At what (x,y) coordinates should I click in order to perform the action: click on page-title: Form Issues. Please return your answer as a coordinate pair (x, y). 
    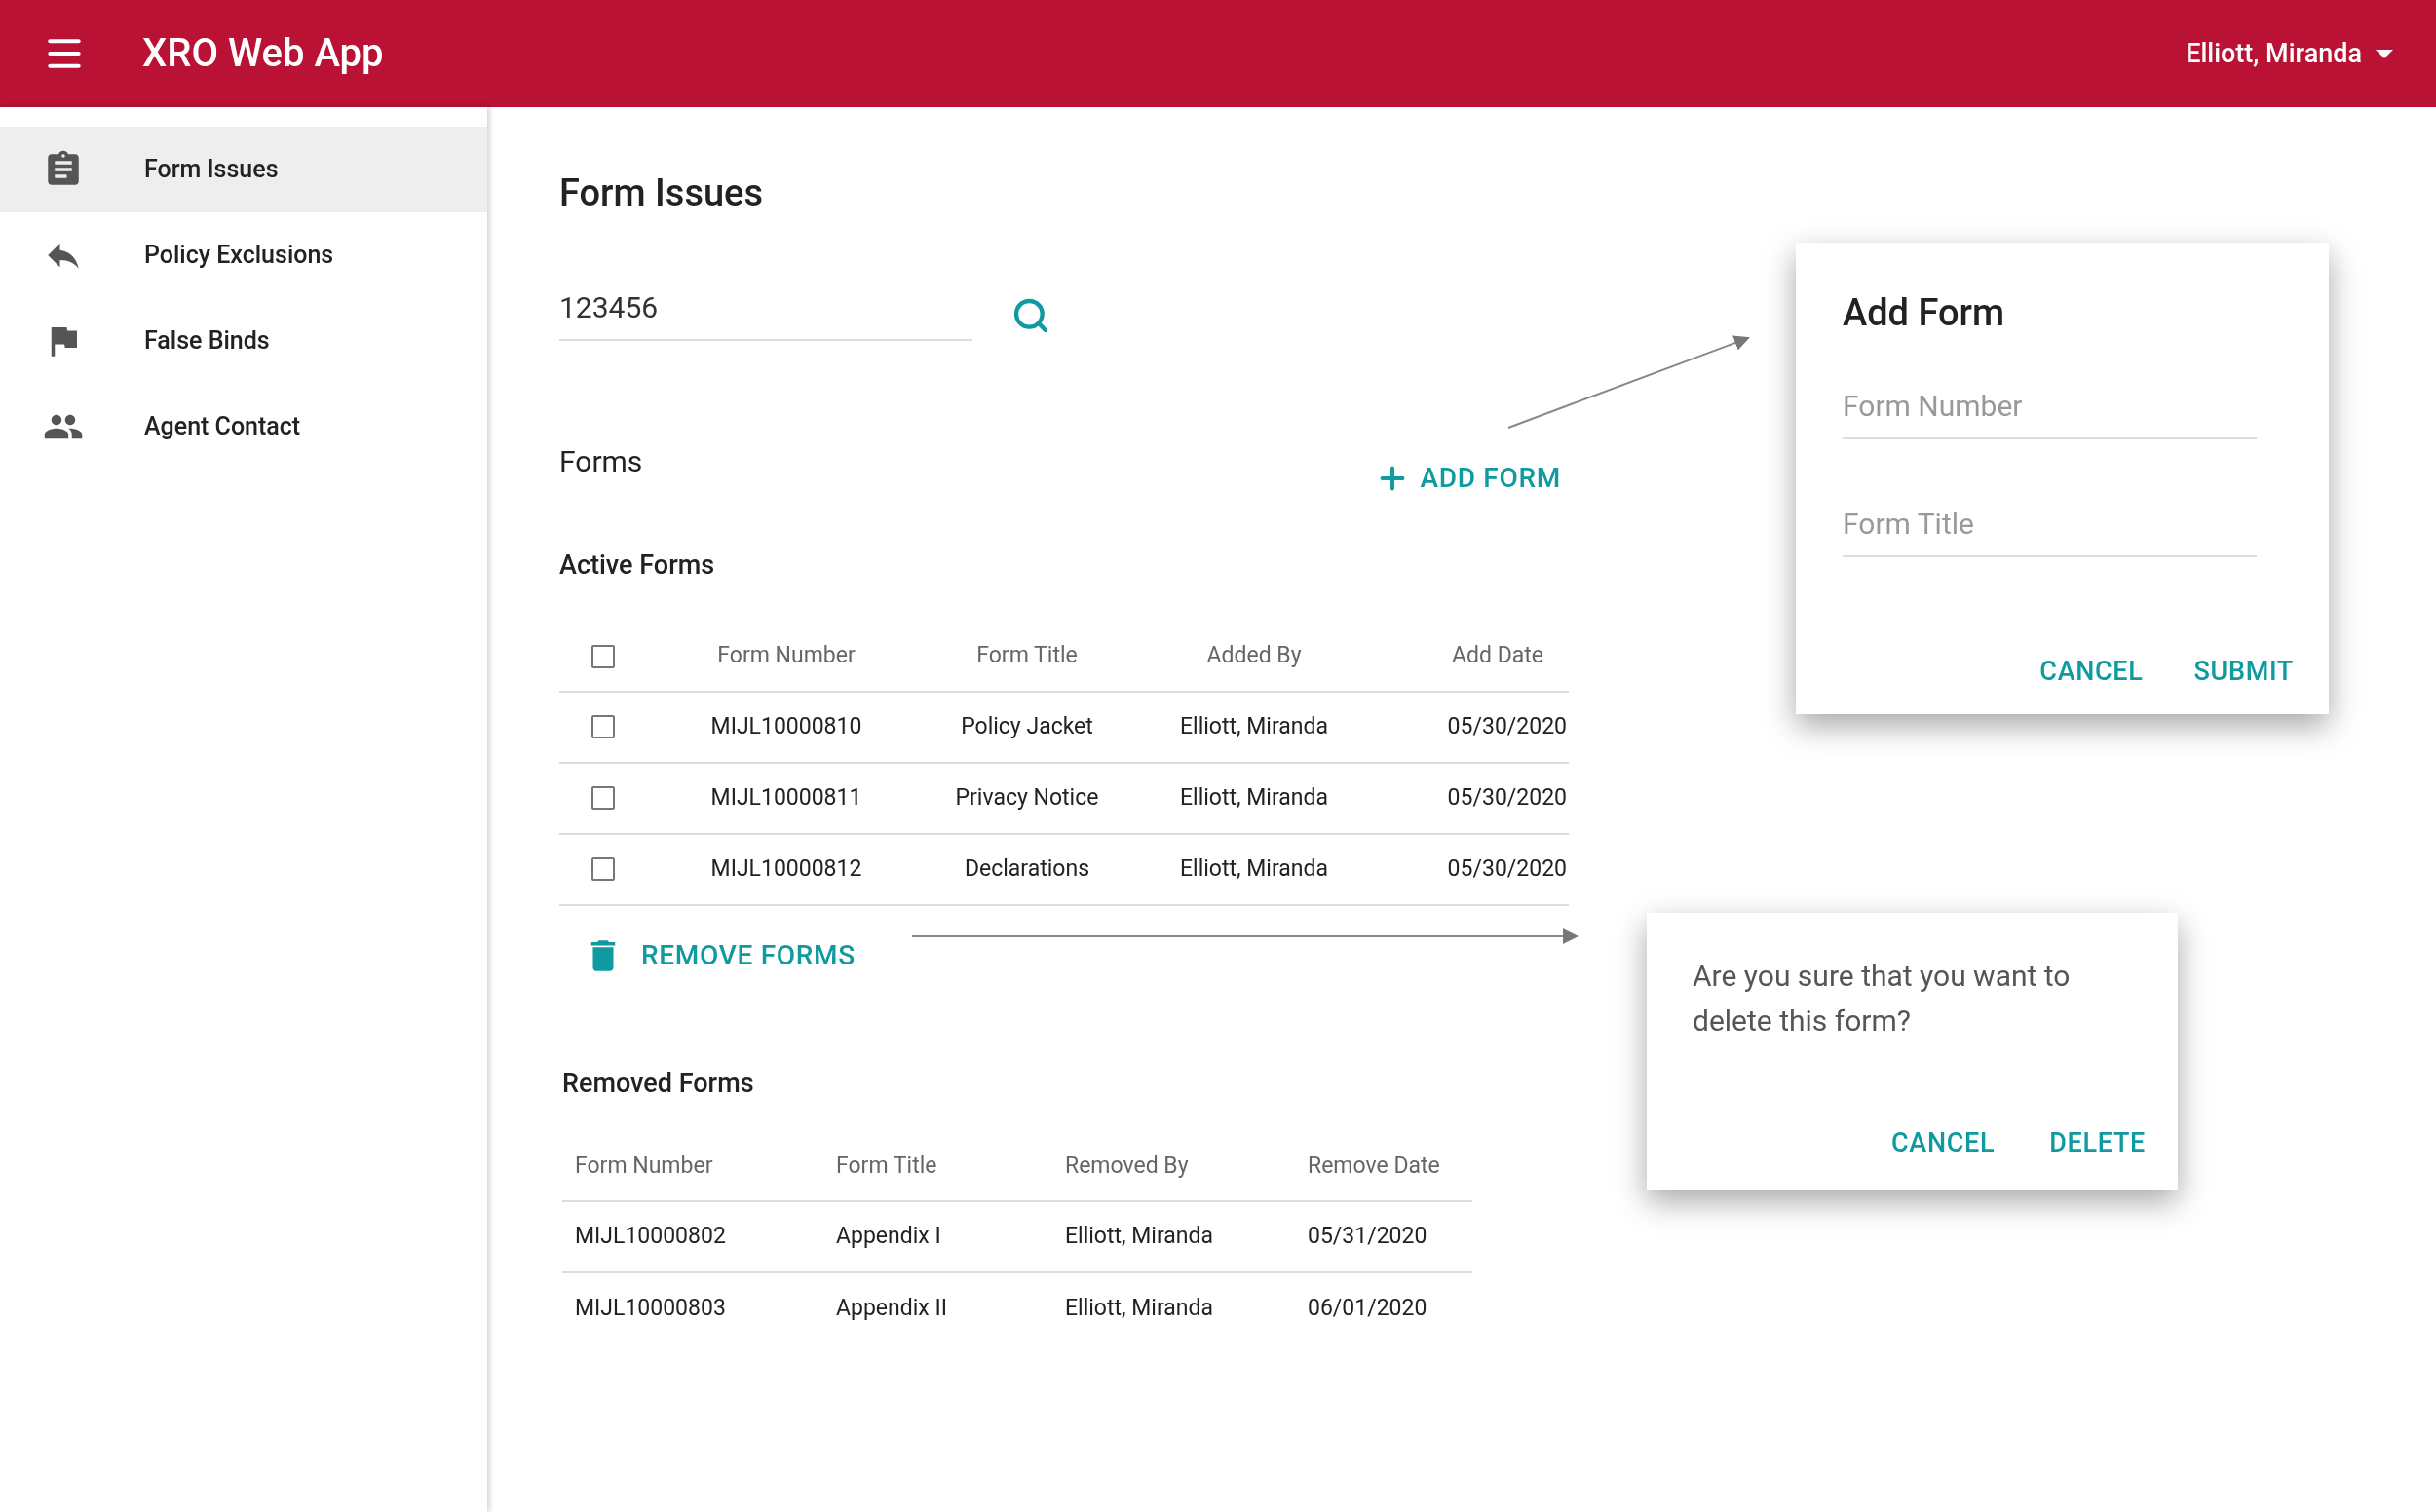
    Looking at the image, I should click on (661, 193).